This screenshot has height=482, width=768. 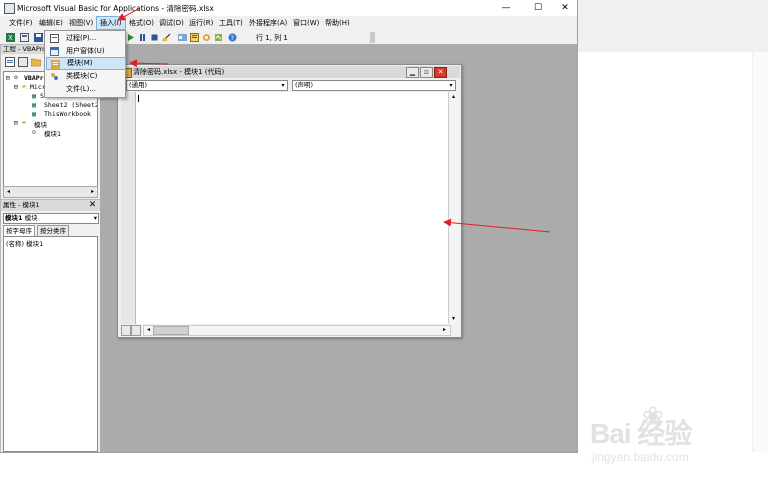 I want to click on arrow-to-module-item, so click(x=149, y=63).